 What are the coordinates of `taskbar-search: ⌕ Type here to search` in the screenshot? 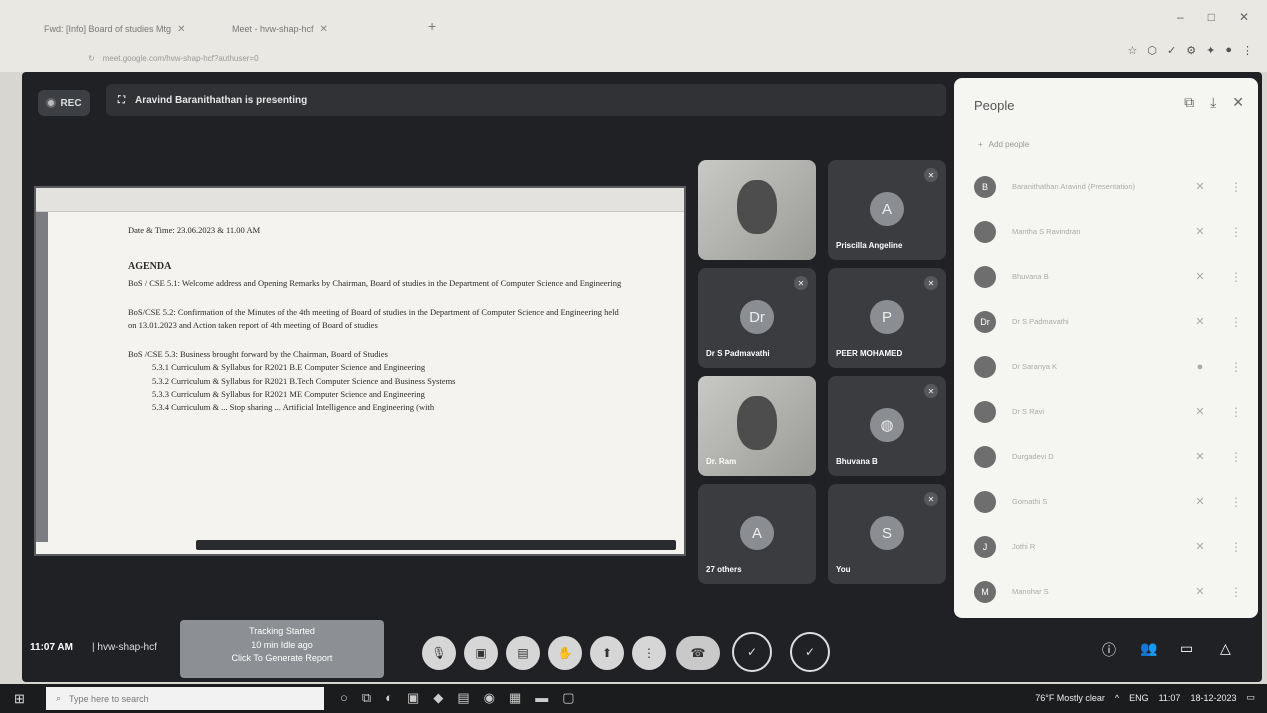 It's located at (185, 698).